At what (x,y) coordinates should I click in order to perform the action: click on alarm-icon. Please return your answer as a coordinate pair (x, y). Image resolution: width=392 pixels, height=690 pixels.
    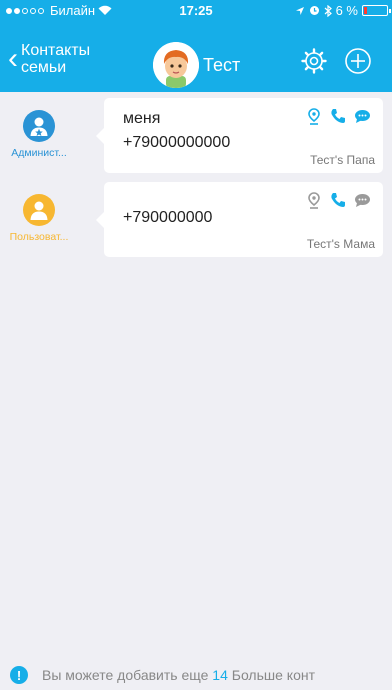
    Looking at the image, I should click on (314, 10).